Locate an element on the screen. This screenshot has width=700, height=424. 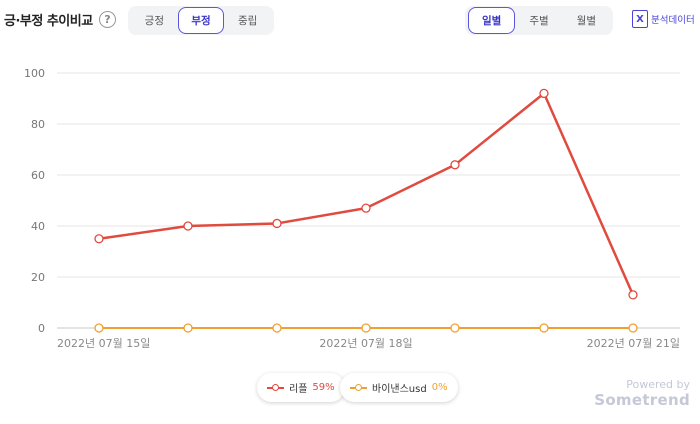
legend-item-series-1: 리플 59% is located at coordinates (301, 387).